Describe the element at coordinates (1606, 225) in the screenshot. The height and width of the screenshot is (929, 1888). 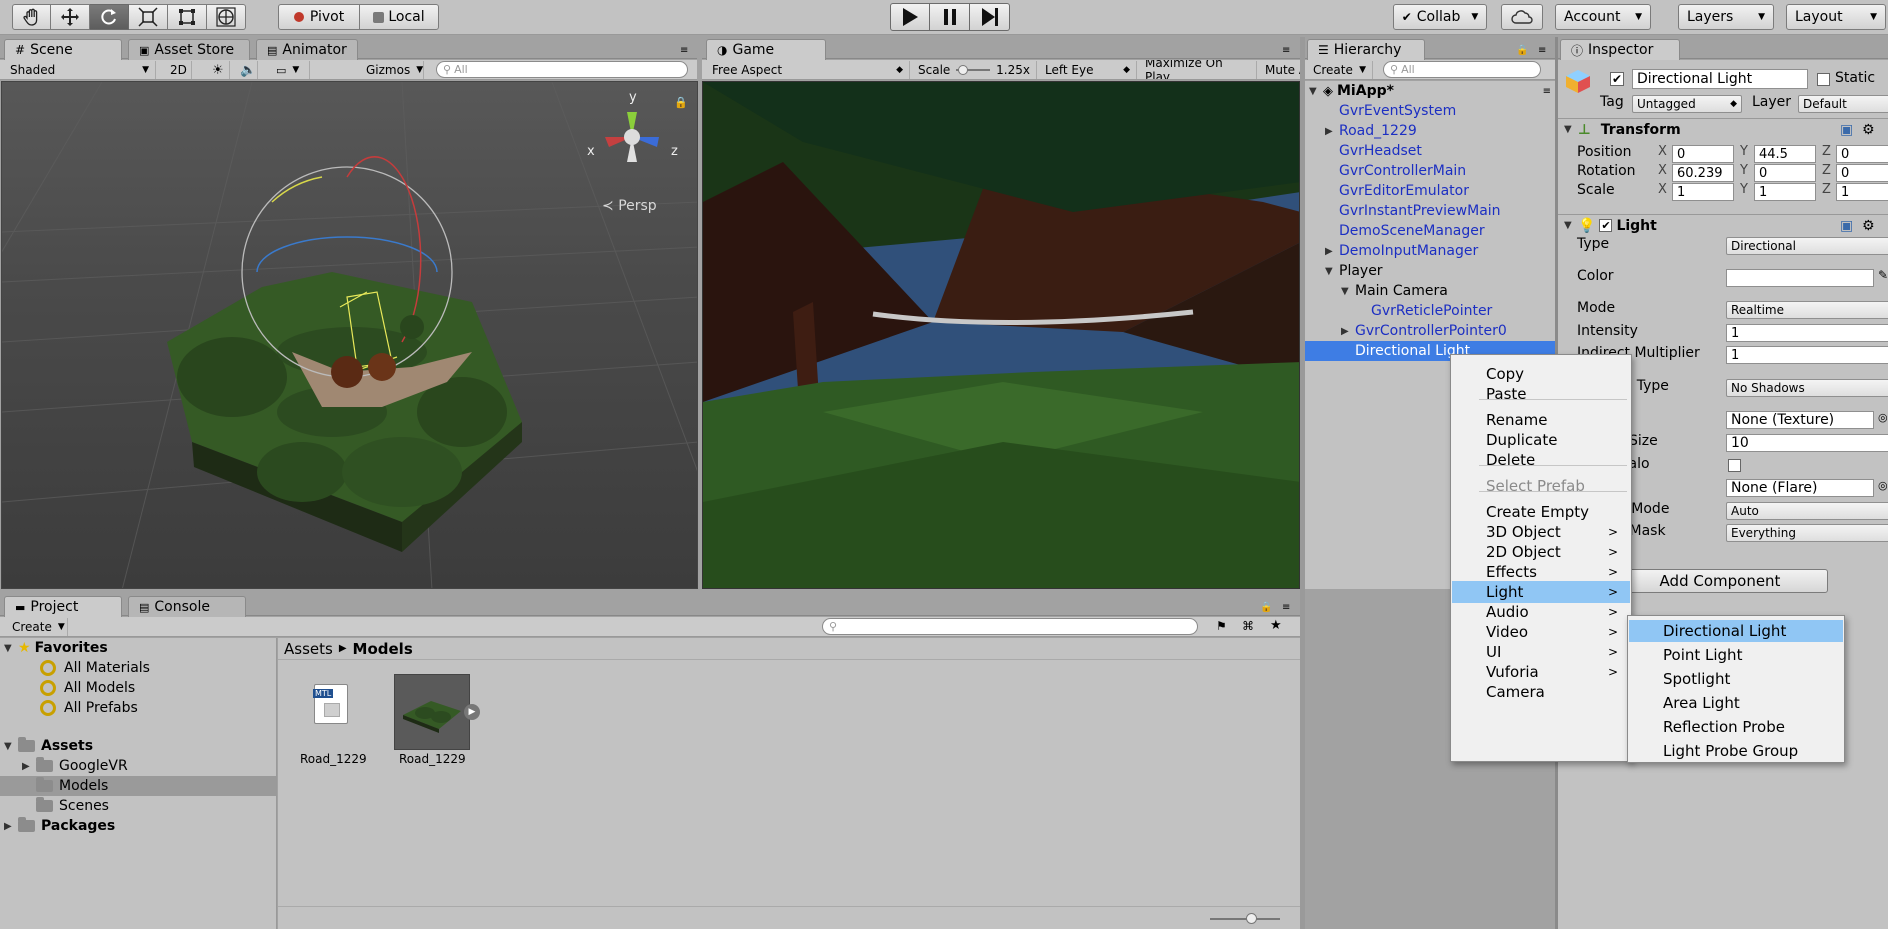
I see `light-enabled-checkbox: ✔` at that location.